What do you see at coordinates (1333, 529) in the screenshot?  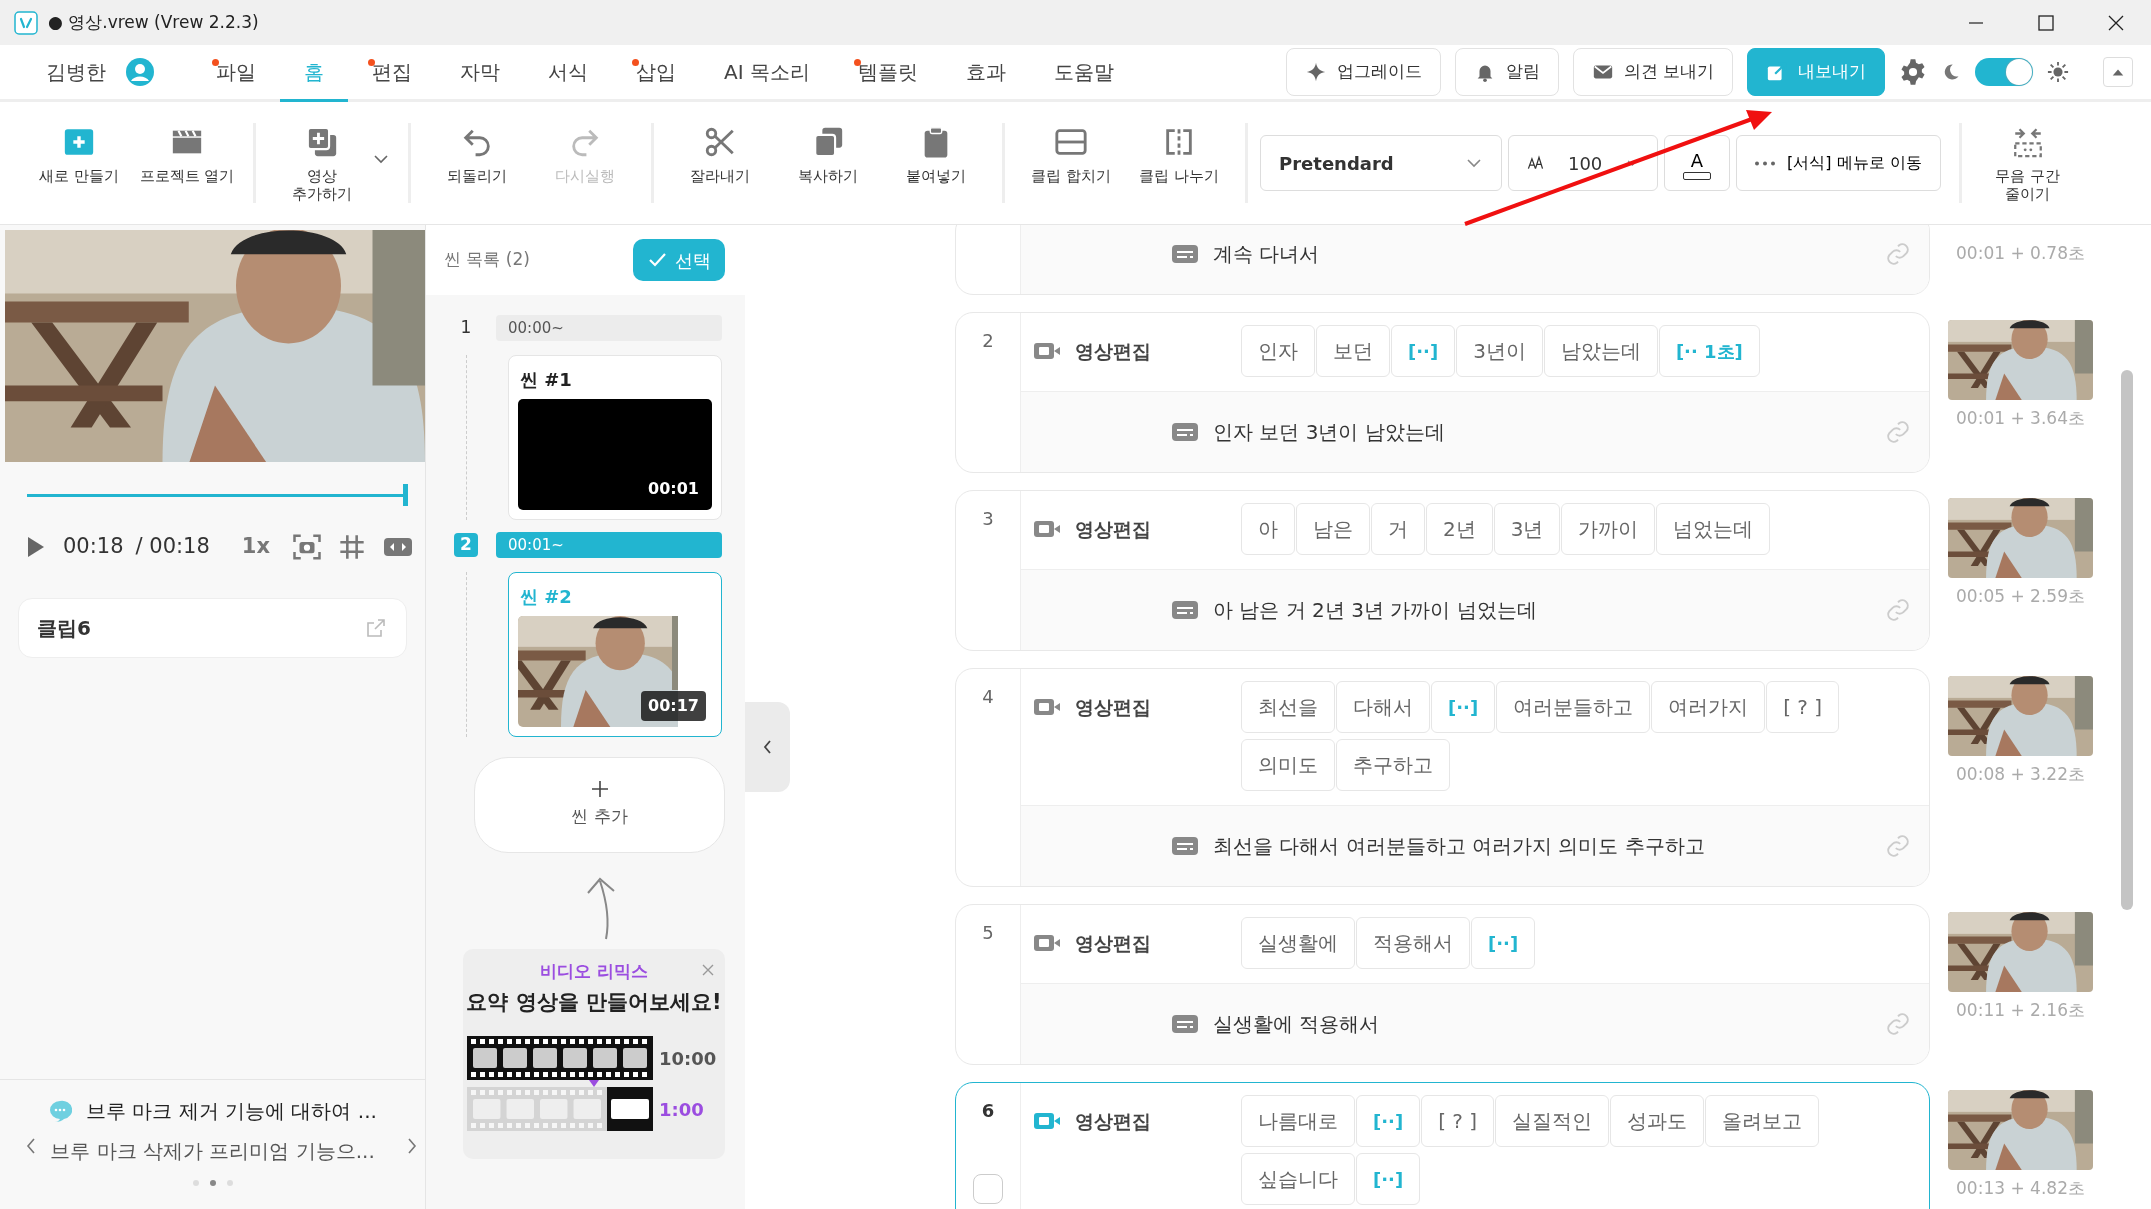 I see `word-chip: 남은` at bounding box center [1333, 529].